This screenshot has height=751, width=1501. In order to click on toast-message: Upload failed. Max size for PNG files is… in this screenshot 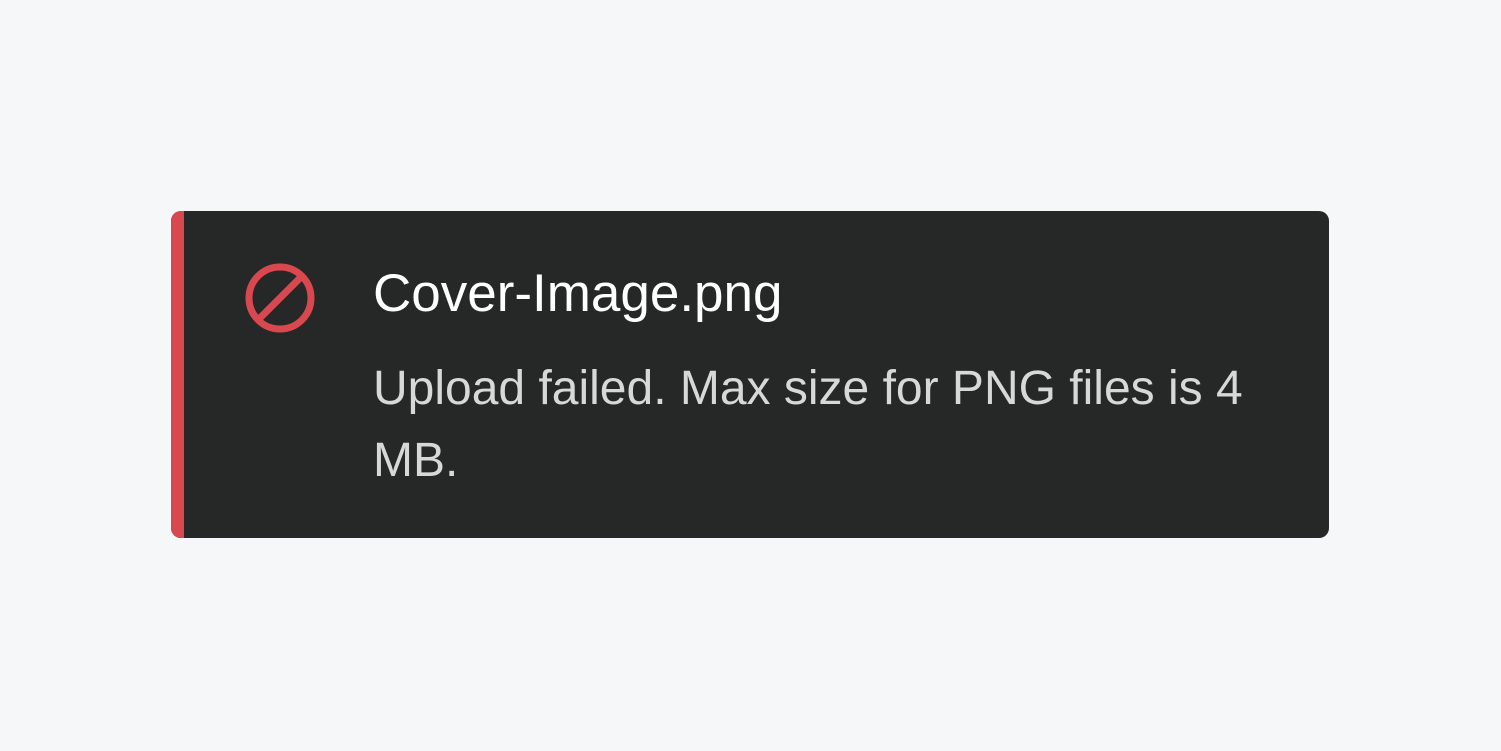, I will do `click(808, 424)`.